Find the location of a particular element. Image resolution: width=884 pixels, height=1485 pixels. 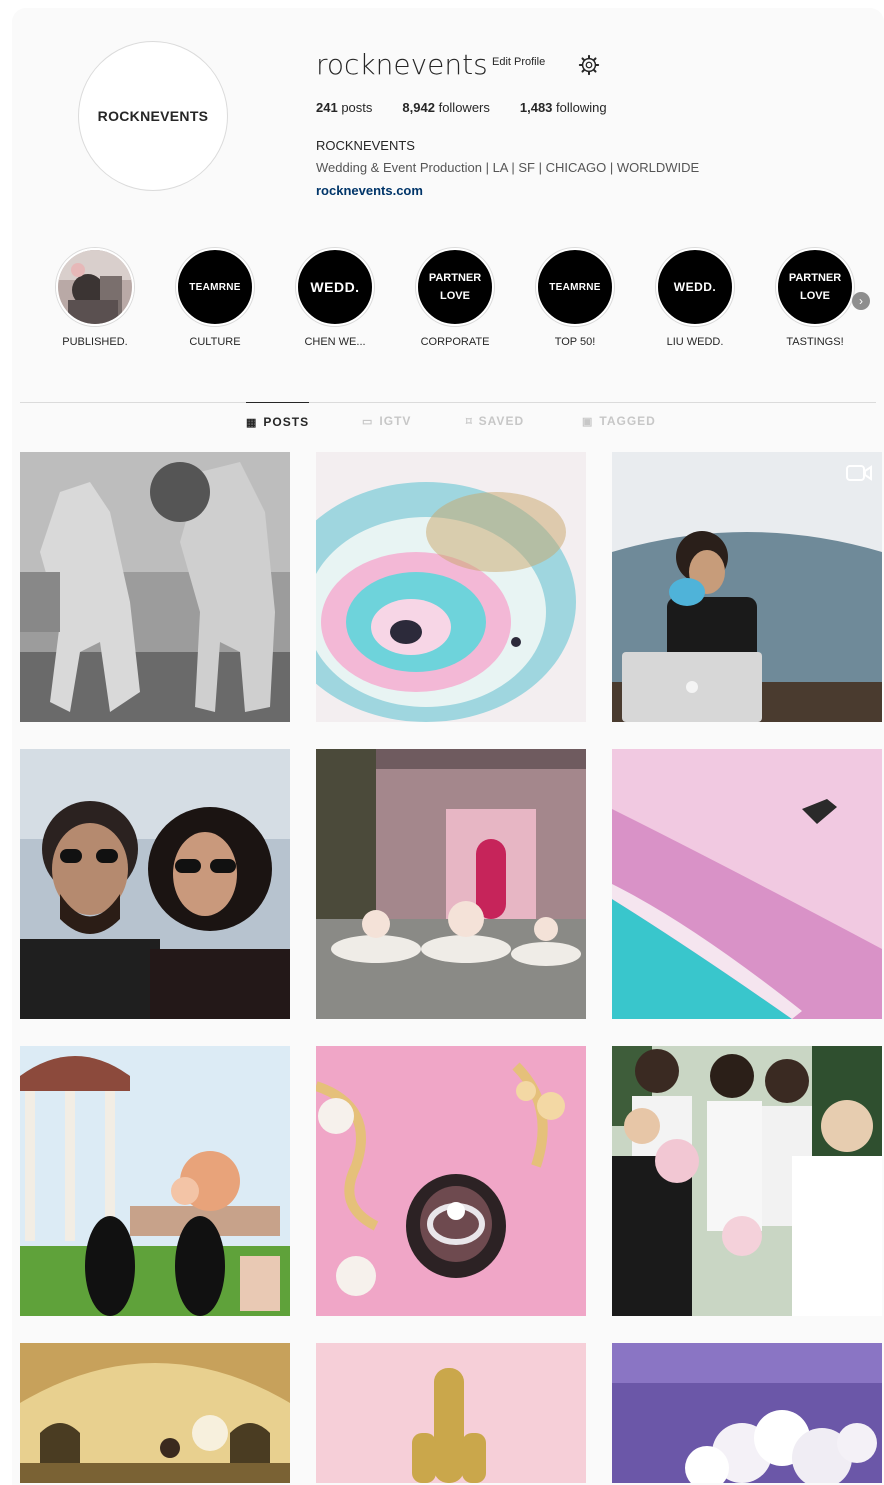

highlight-corporate: PARTNER LOVE CORPORATE is located at coordinates (455, 298).